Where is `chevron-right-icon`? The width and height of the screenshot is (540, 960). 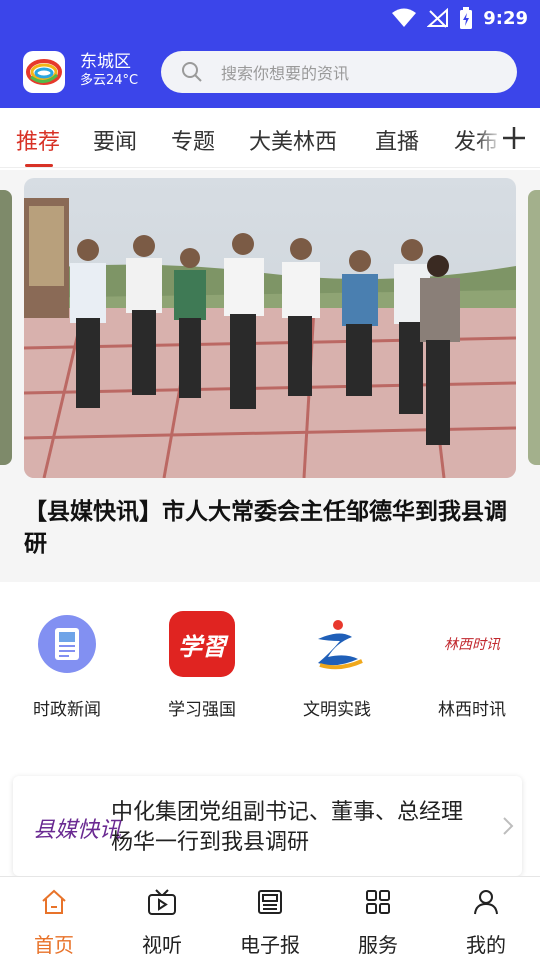 chevron-right-icon is located at coordinates (508, 826).